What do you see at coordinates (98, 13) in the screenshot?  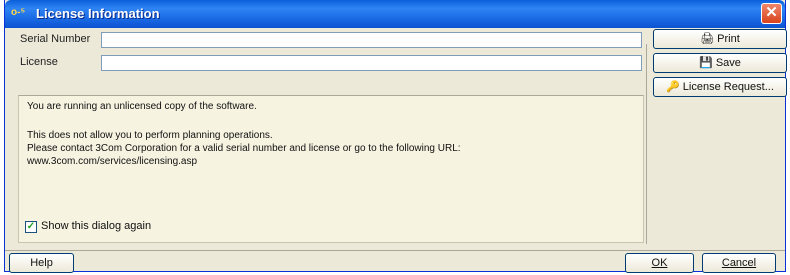 I see `window-title: License Information` at bounding box center [98, 13].